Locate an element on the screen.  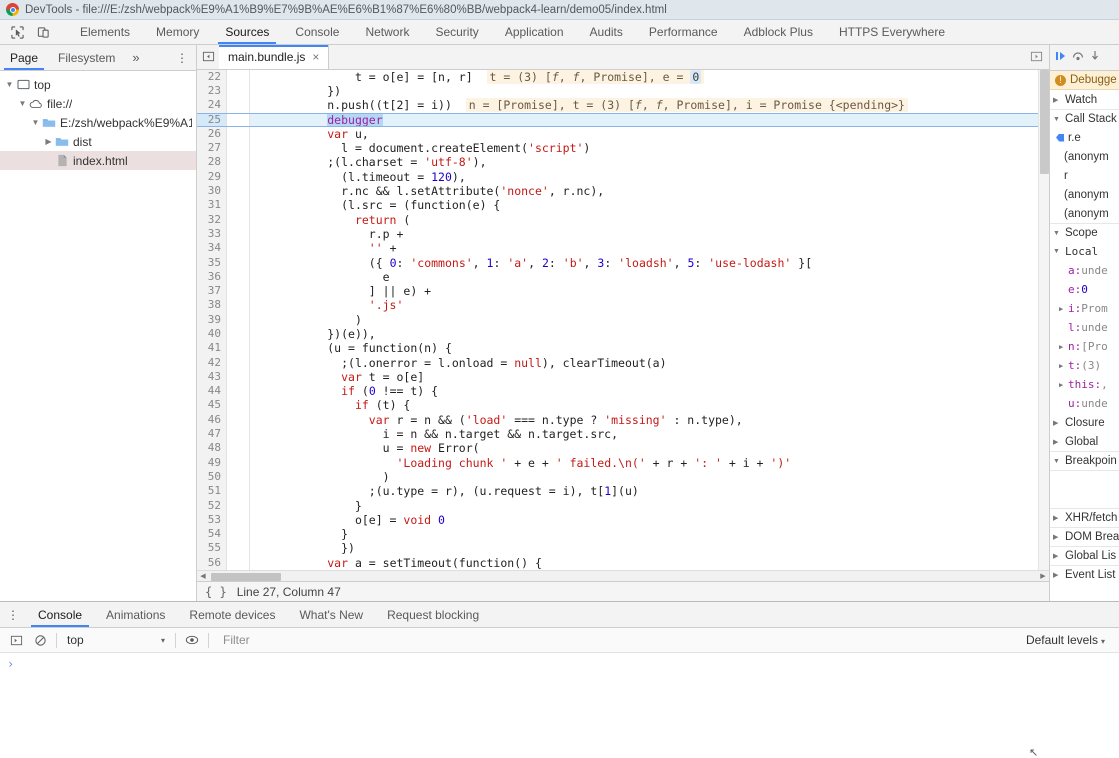
tab-application: Application is located at coordinates (534, 32).